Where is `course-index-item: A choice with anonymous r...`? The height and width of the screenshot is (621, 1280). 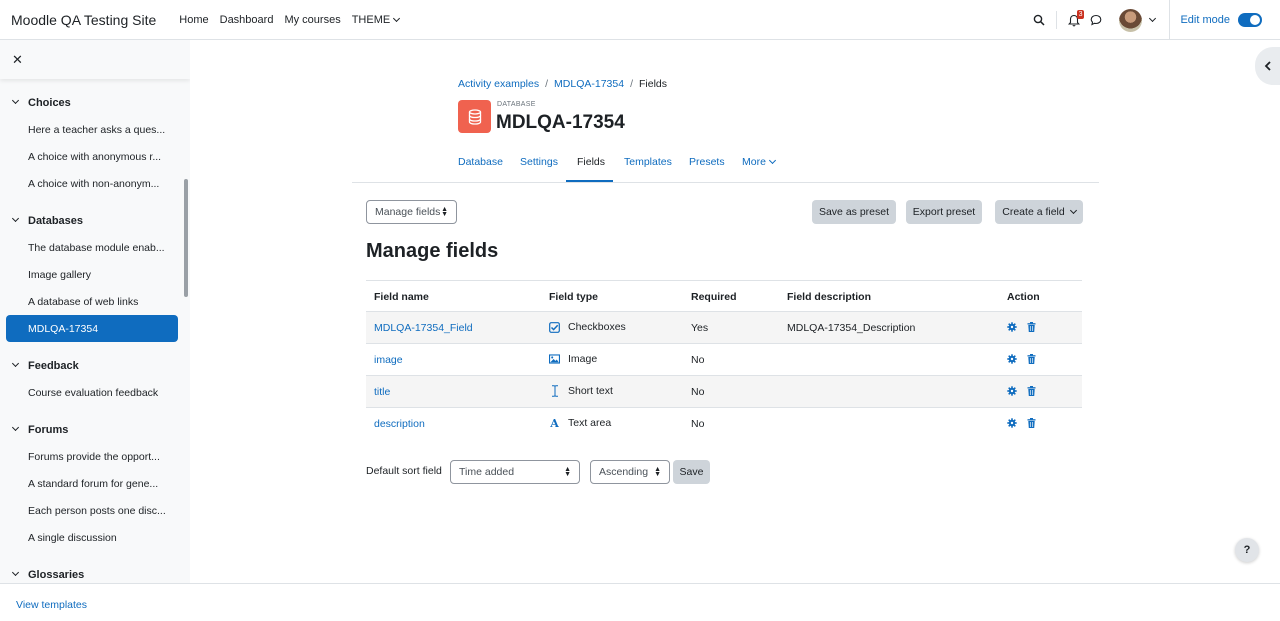 course-index-item: A choice with anonymous r... is located at coordinates (92, 156).